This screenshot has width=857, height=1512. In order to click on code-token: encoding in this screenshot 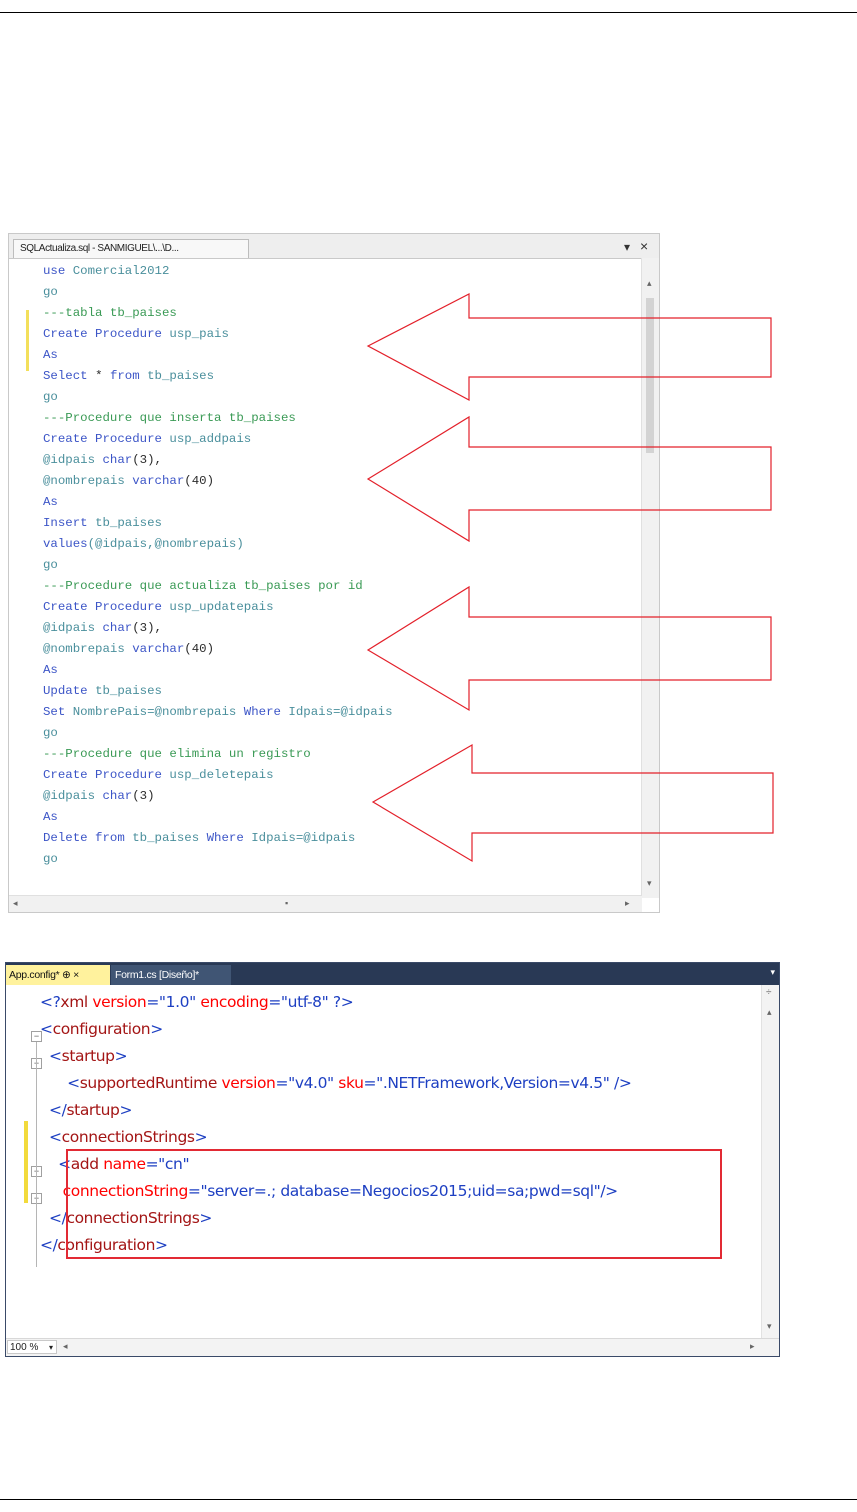, I will do `click(234, 1002)`.